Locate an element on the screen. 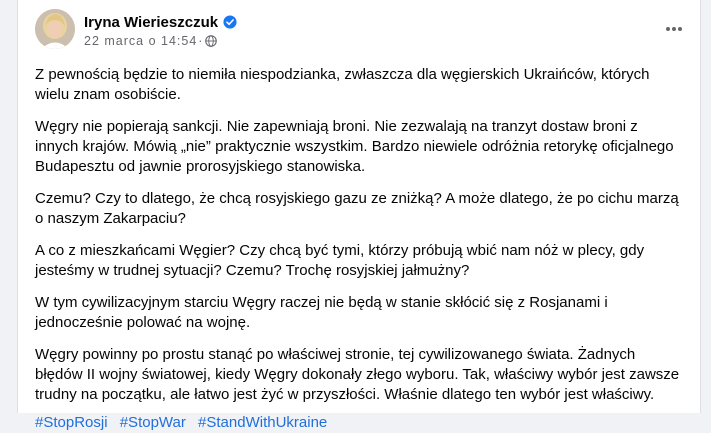 The height and width of the screenshot is (433, 711). post-timestamp: 22 marca o 14:54 is located at coordinates (140, 41).